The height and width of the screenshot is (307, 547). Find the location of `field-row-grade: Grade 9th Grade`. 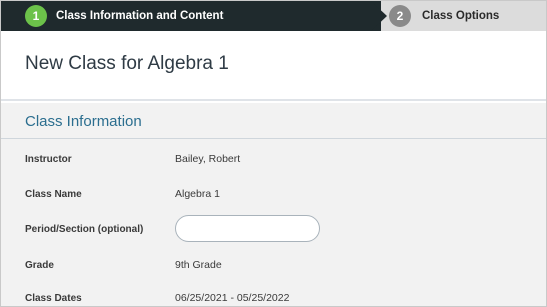

field-row-grade: Grade 9th Grade is located at coordinates (275, 265).